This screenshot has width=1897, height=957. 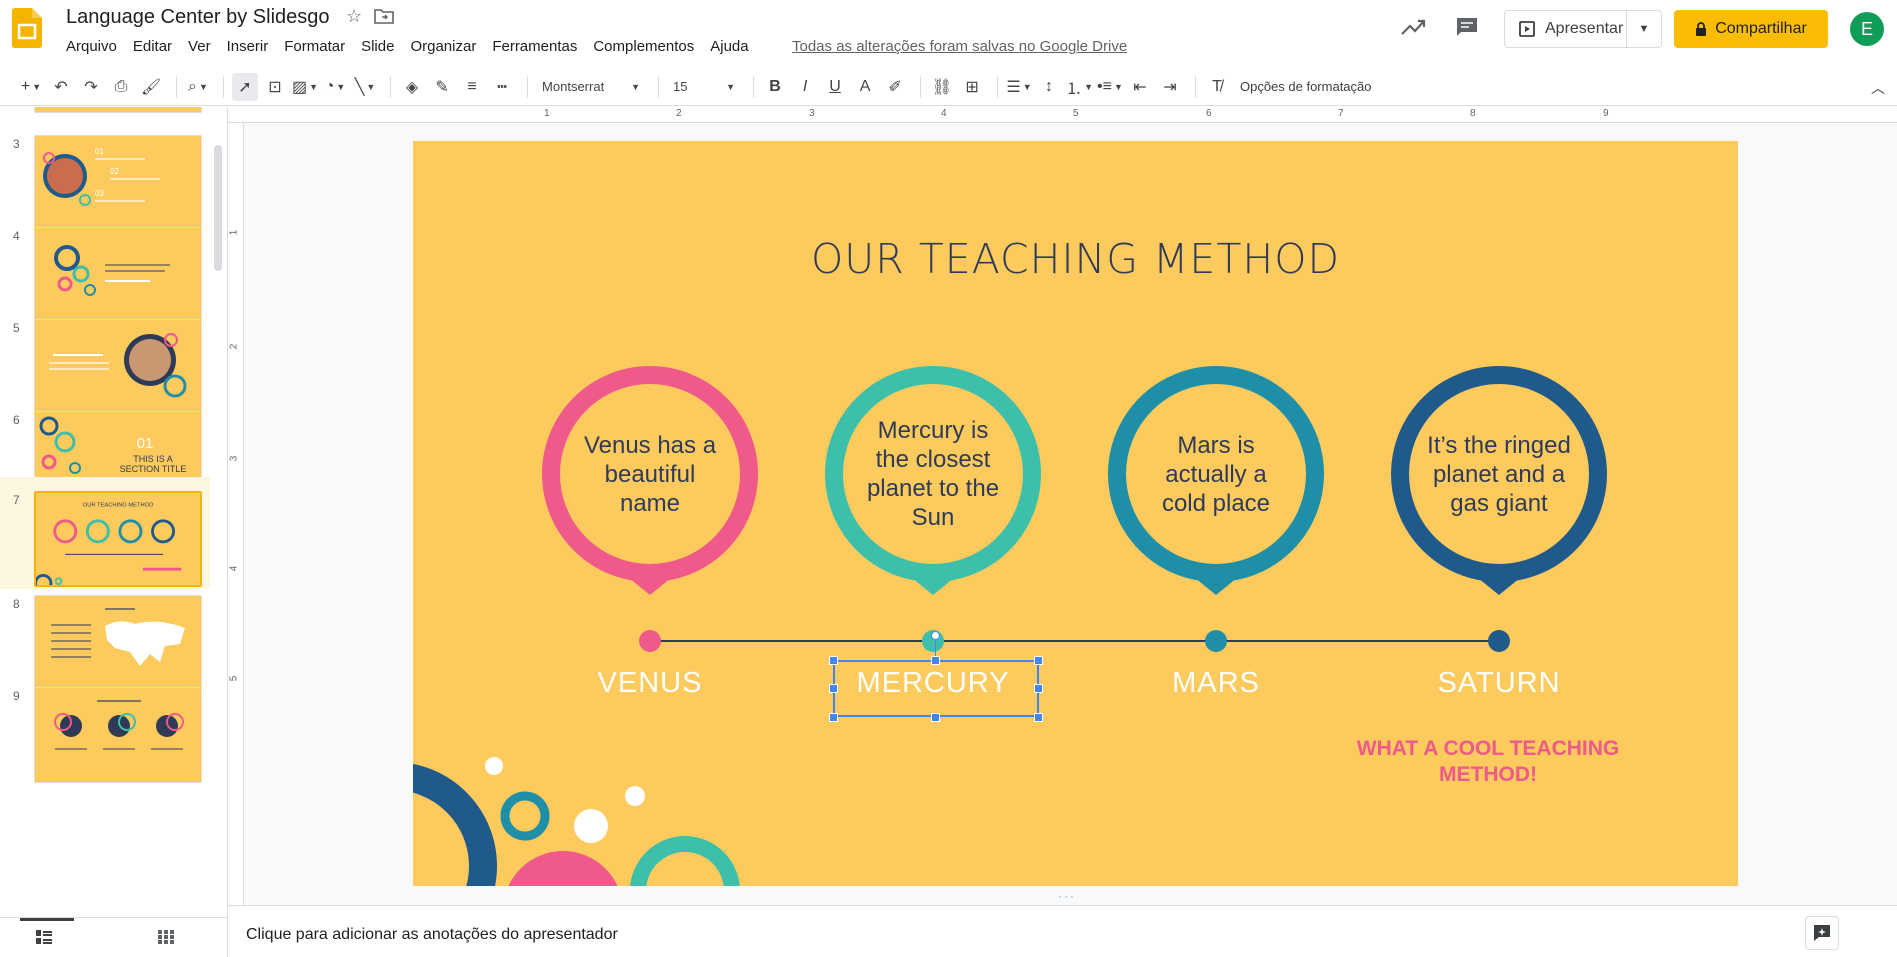 What do you see at coordinates (1140, 87) in the screenshot?
I see `decrease-indent-icon: ⇤` at bounding box center [1140, 87].